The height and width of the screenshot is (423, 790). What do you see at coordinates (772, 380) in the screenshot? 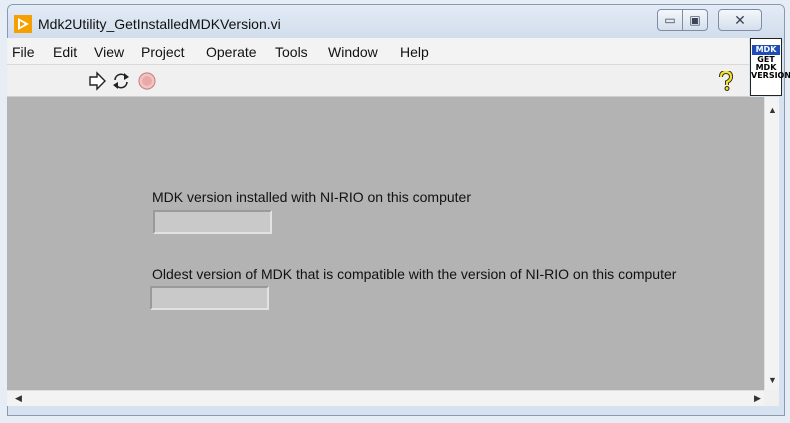
I see `scroll-down-icon: ▼` at bounding box center [772, 380].